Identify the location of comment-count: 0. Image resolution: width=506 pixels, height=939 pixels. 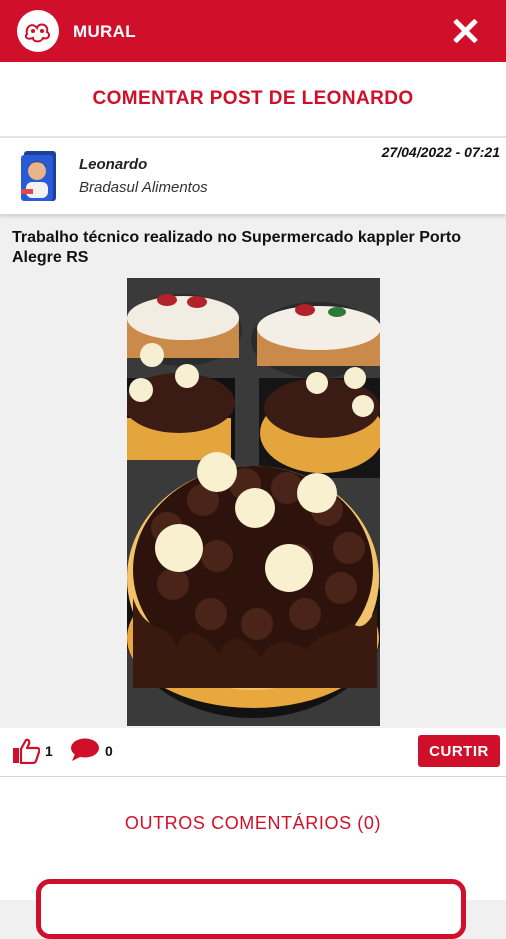
(109, 751).